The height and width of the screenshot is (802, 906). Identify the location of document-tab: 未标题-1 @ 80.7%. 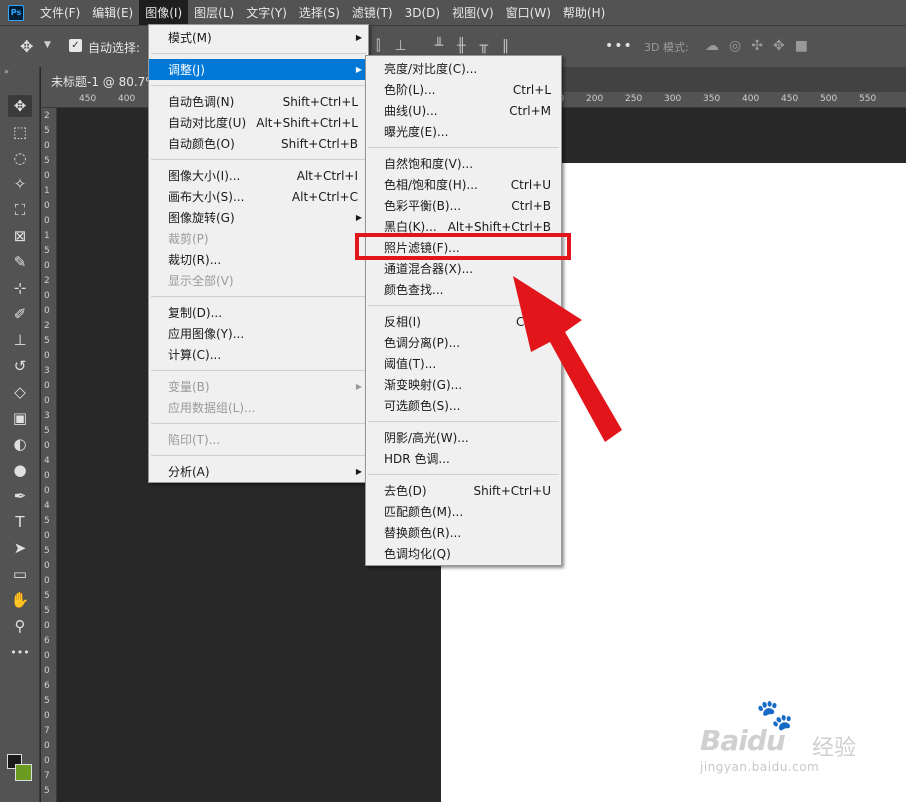
(95, 79).